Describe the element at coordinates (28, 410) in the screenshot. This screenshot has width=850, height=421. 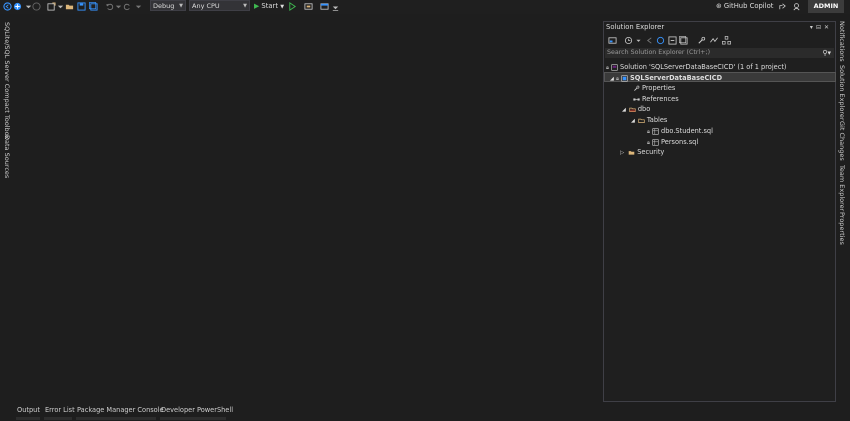
I see `tab-output: Output` at that location.